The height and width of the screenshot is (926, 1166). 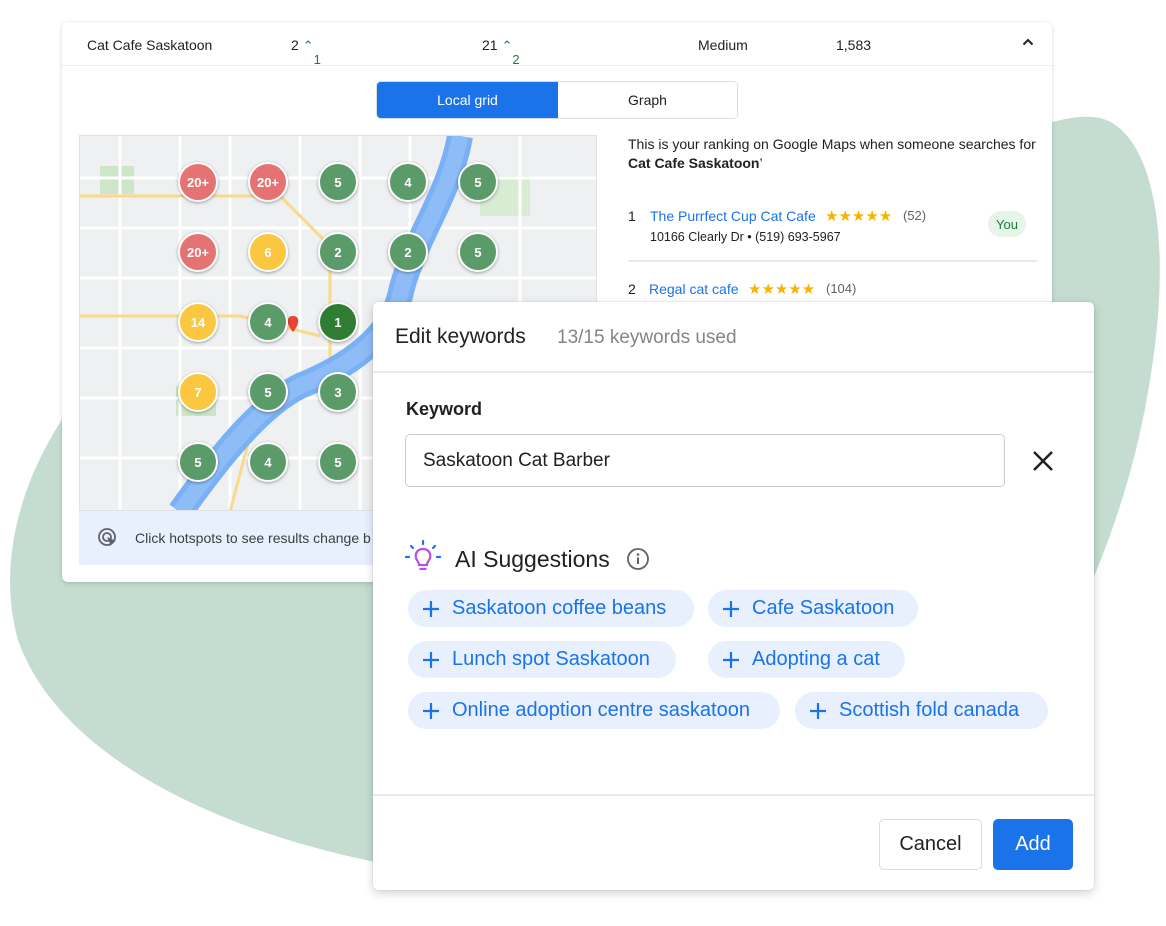 What do you see at coordinates (647, 337) in the screenshot?
I see `keyword-usage: 13/15 keywords used` at bounding box center [647, 337].